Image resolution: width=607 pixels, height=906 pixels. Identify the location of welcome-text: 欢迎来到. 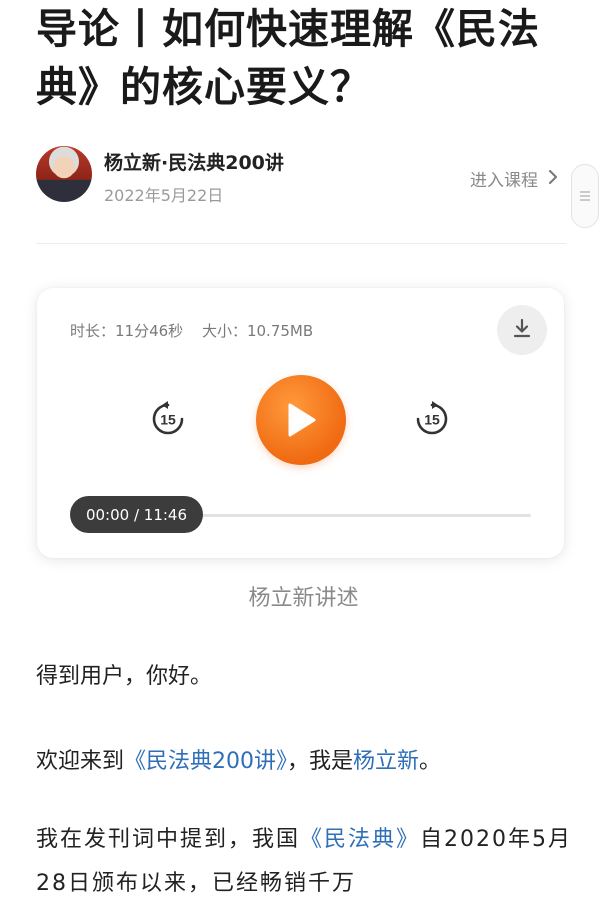
(80, 761).